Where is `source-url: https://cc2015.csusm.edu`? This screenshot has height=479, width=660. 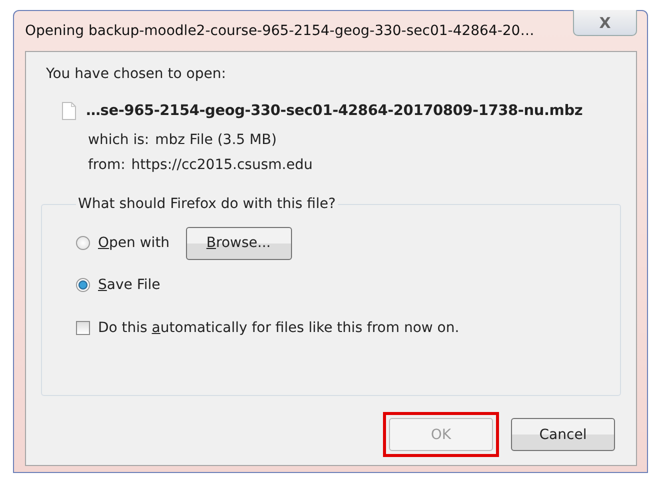
source-url: https://cc2015.csusm.edu is located at coordinates (222, 165).